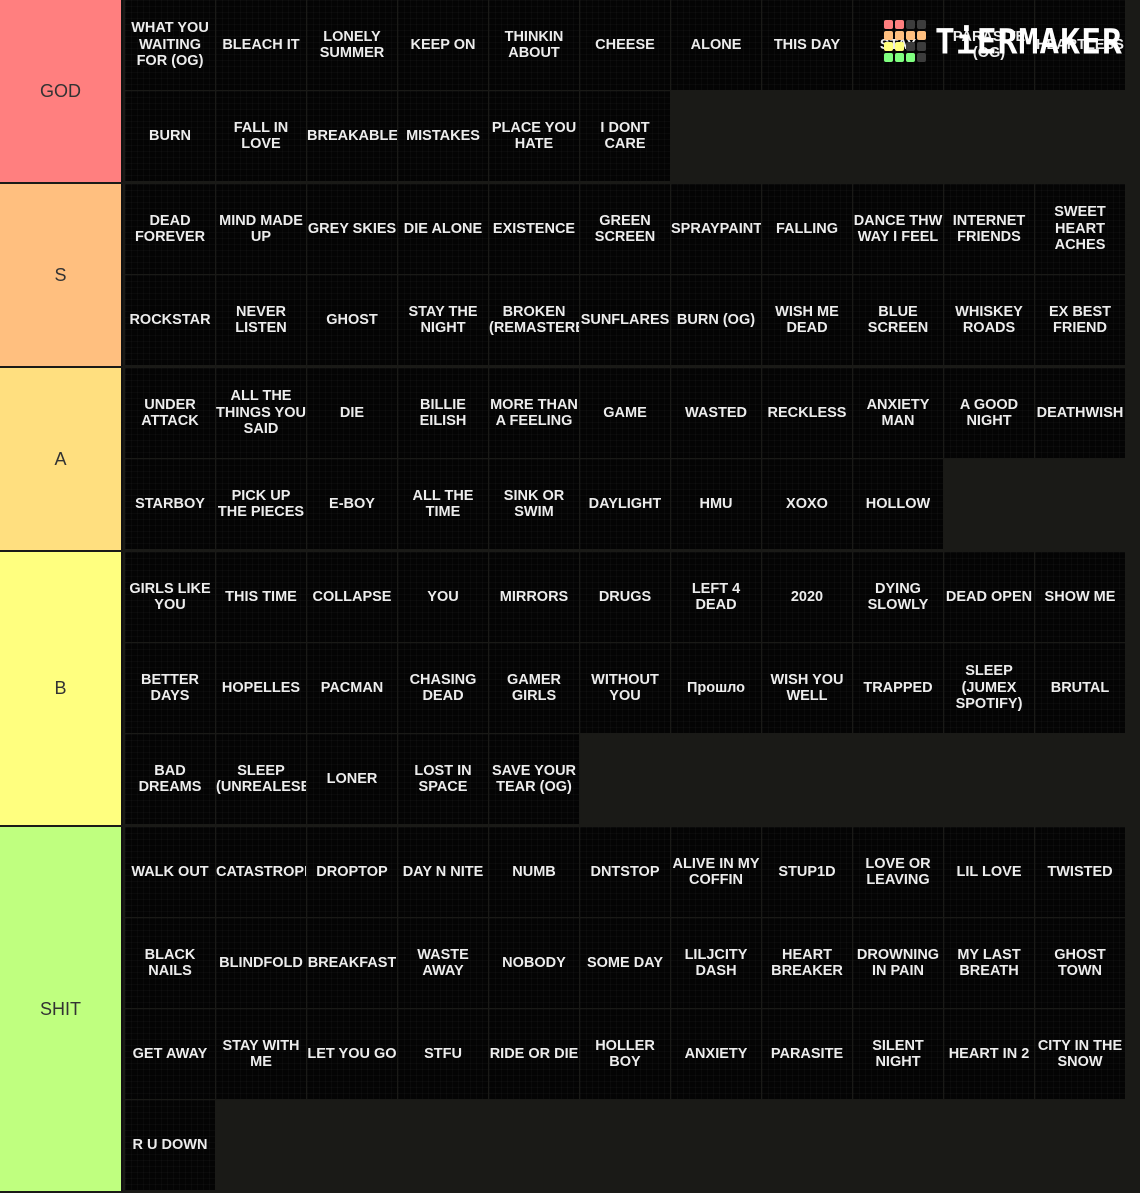  What do you see at coordinates (534, 504) in the screenshot?
I see `tier-item-card: SINK OR SWIM` at bounding box center [534, 504].